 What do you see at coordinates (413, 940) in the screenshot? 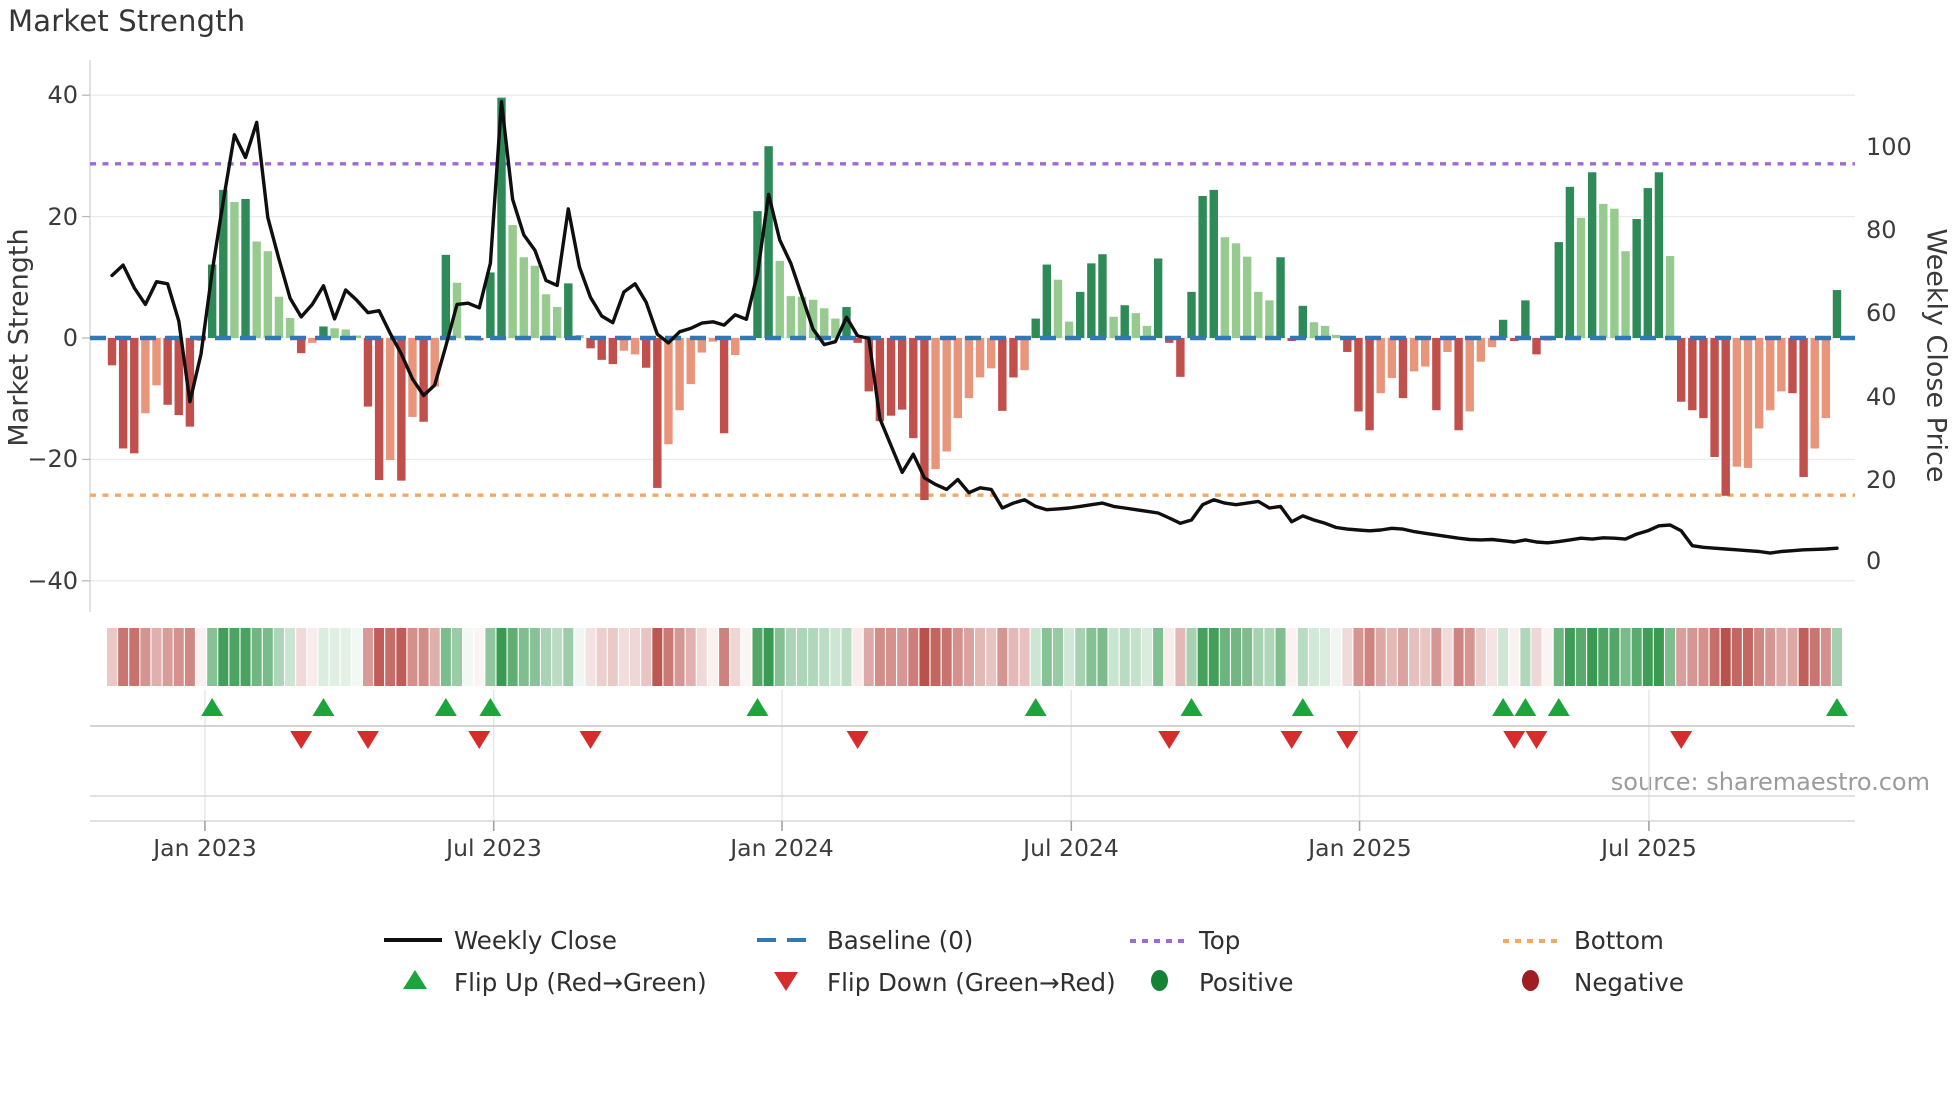
I see `weekly-close-line-swatch` at bounding box center [413, 940].